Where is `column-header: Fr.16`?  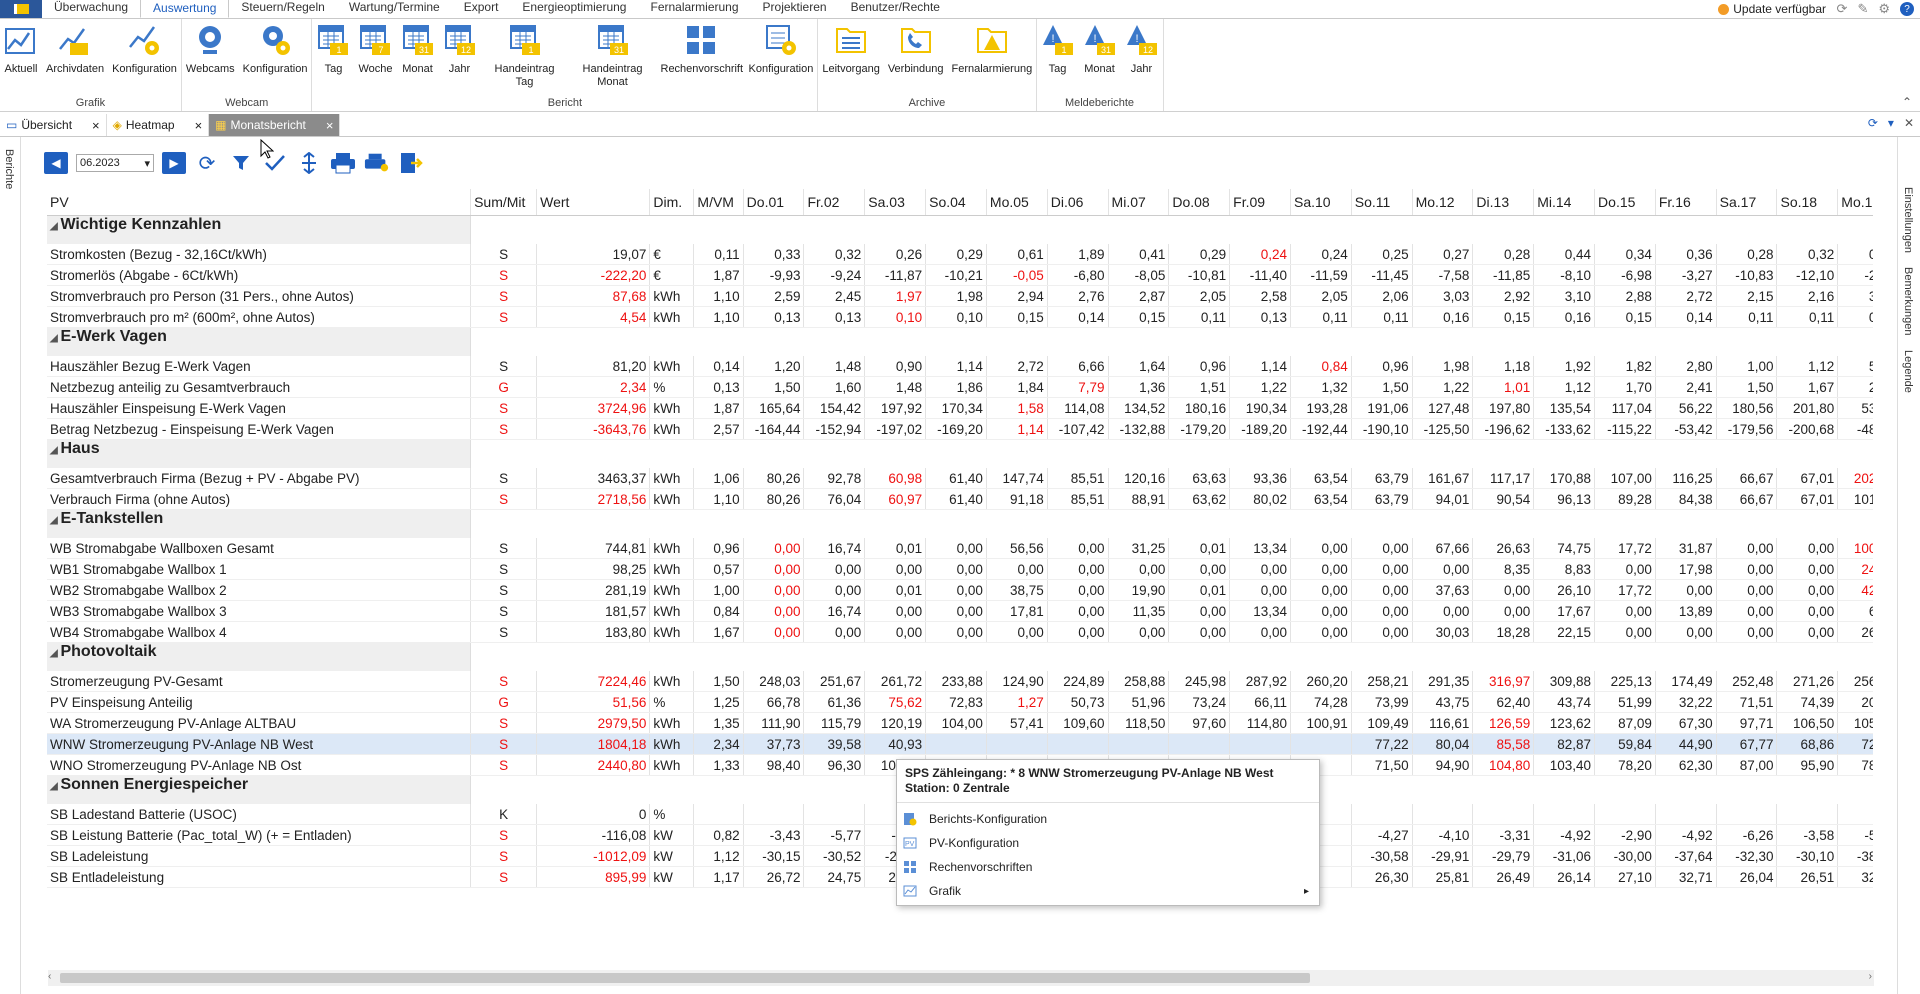
column-header: Fr.16 is located at coordinates (1686, 202).